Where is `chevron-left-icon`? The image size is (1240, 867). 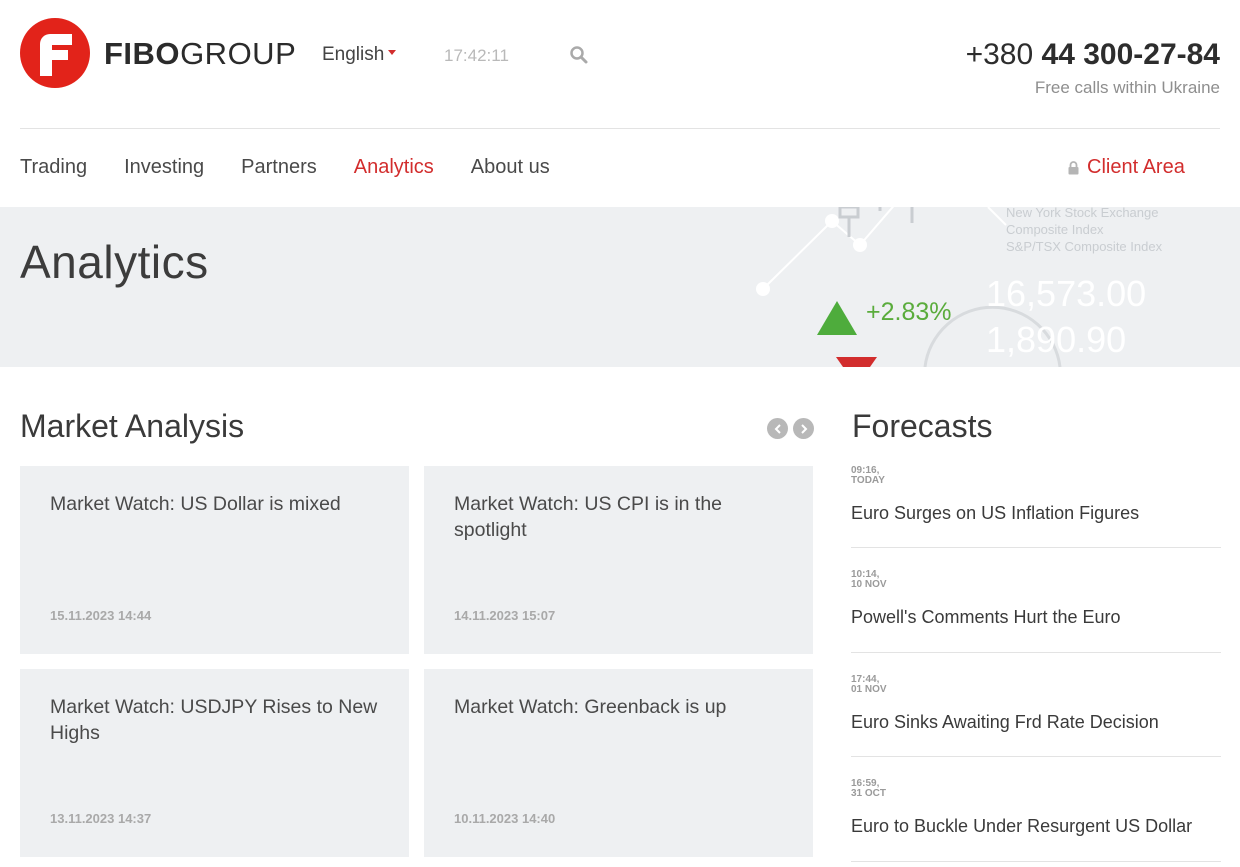
chevron-left-icon is located at coordinates (777, 428).